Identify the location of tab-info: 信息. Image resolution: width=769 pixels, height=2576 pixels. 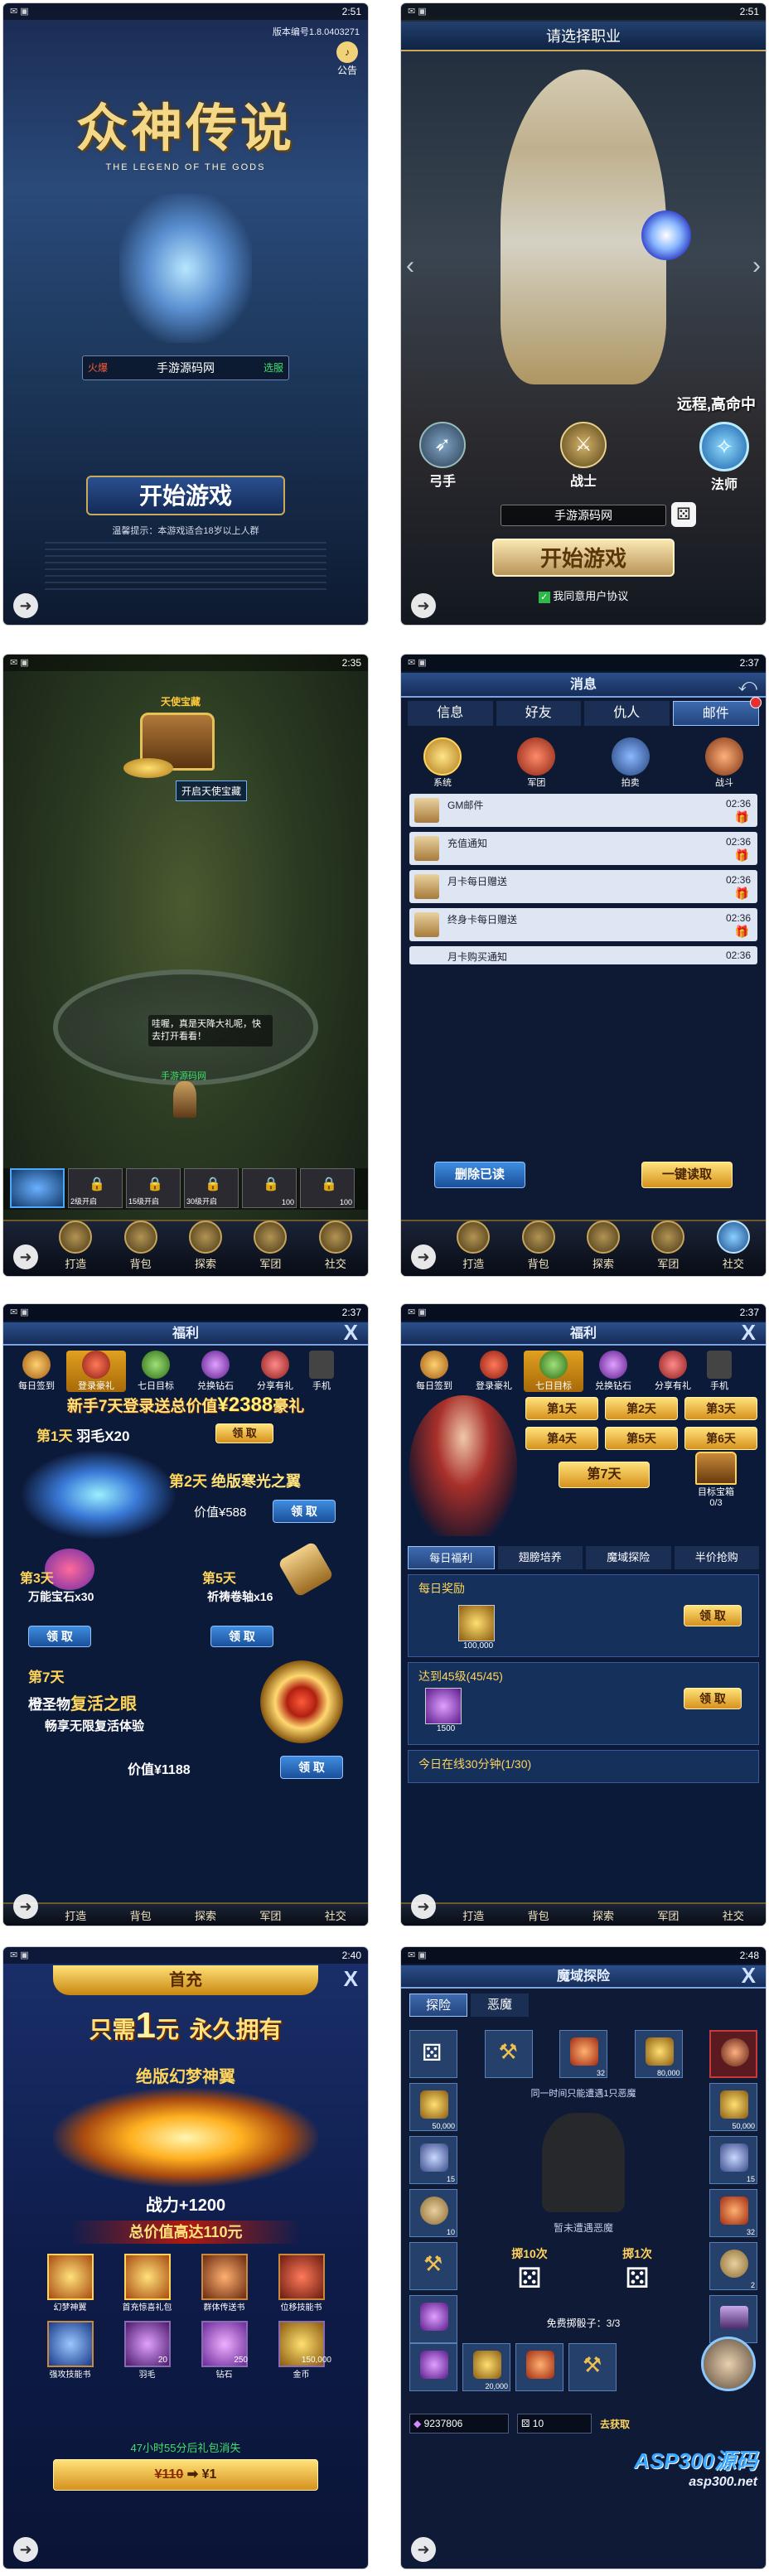
(450, 713).